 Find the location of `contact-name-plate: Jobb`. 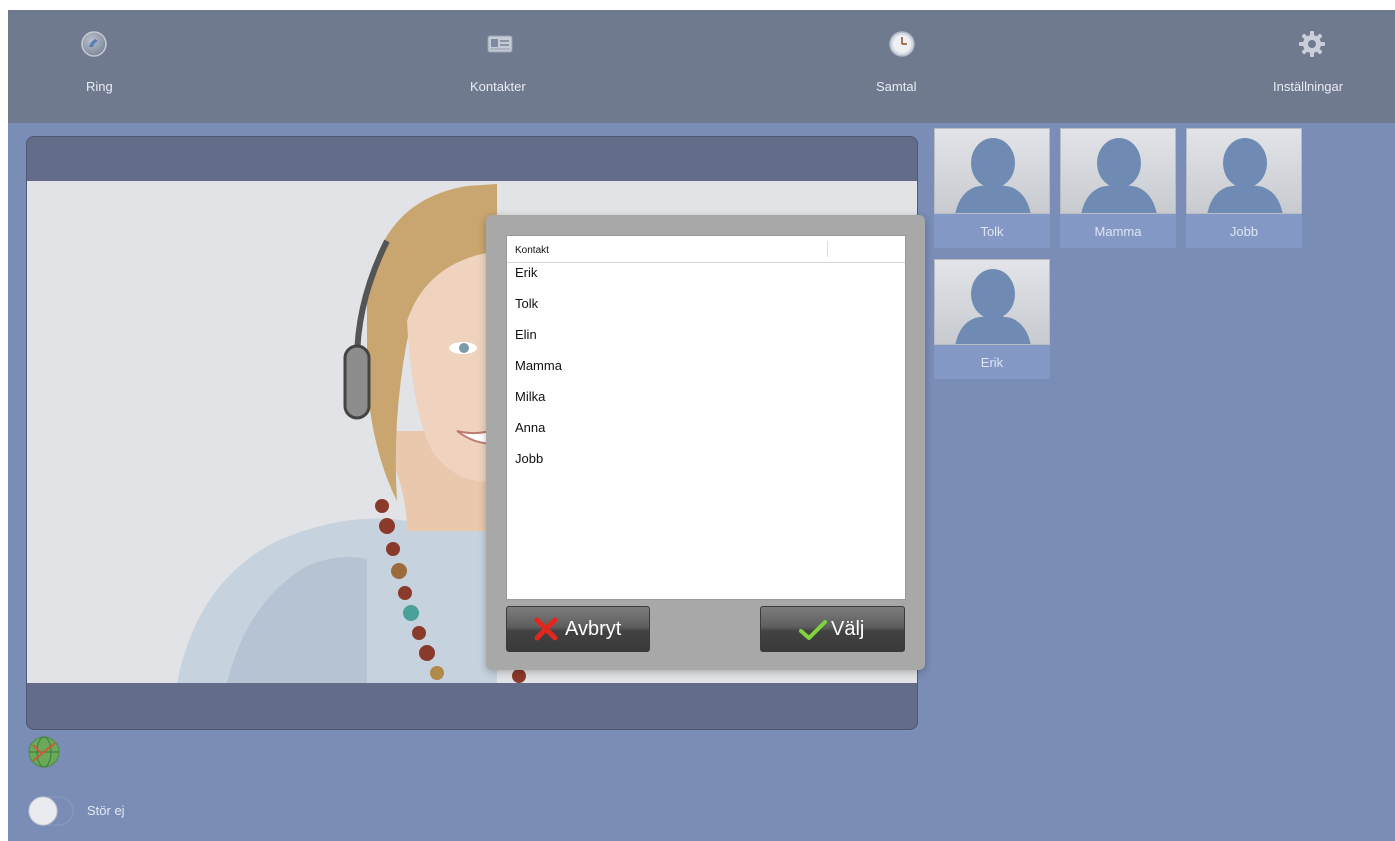

contact-name-plate: Jobb is located at coordinates (1244, 231).